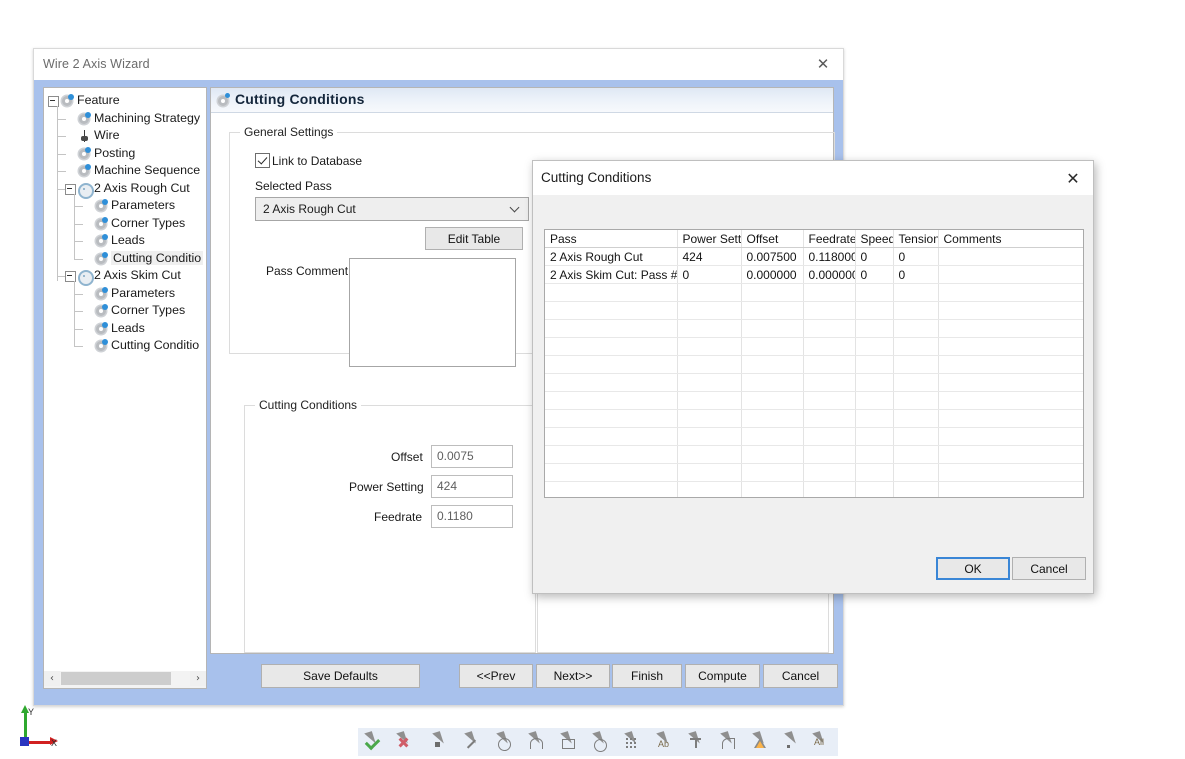 The width and height of the screenshot is (1185, 759). What do you see at coordinates (874, 239) in the screenshot?
I see `table-column-header: Speed` at bounding box center [874, 239].